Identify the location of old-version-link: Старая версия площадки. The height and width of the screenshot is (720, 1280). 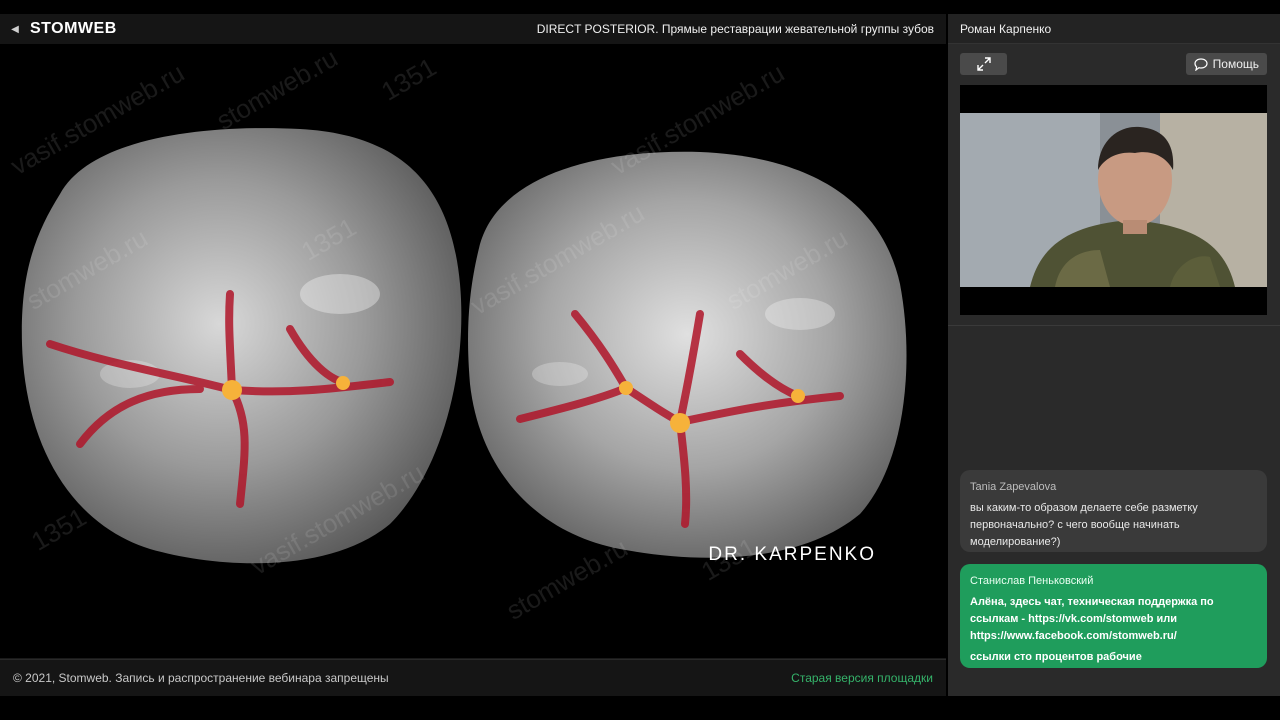
(862, 678).